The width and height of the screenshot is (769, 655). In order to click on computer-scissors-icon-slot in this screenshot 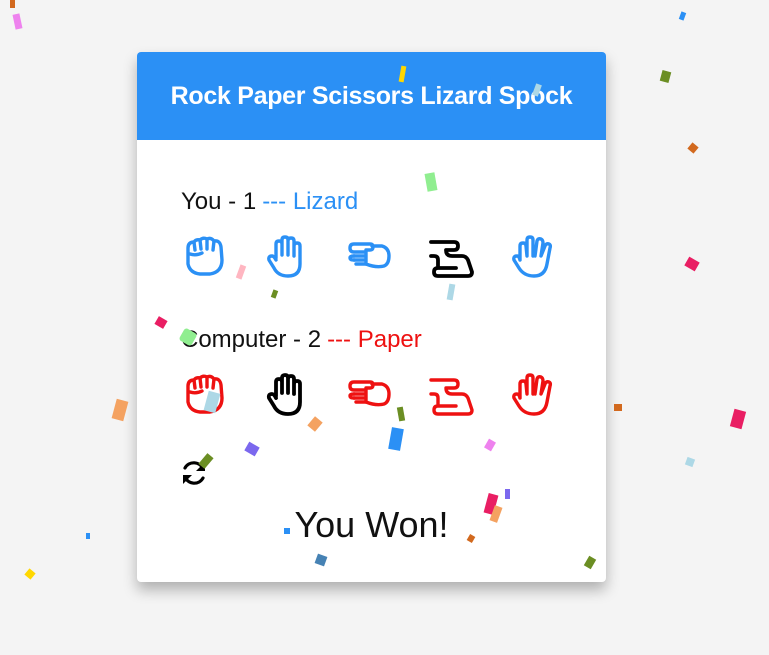, I will do `click(369, 395)`.